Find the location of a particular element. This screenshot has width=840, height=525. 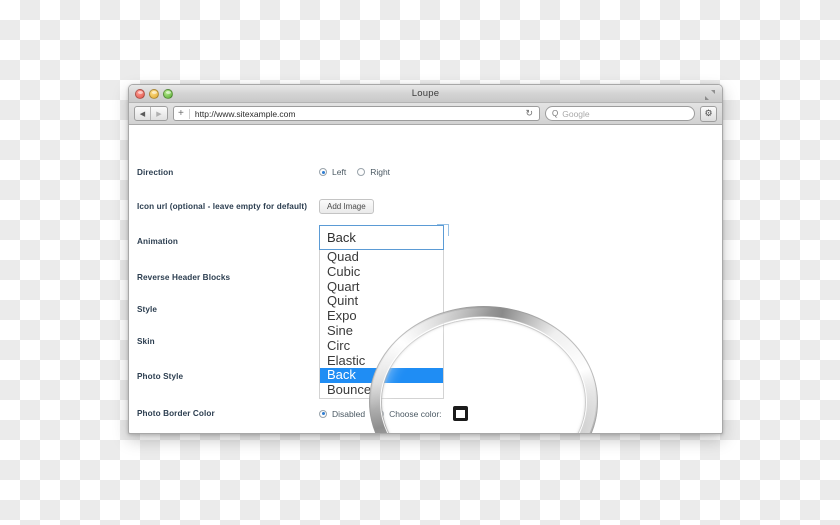

radio-label-border-choose-color: Choose color: is located at coordinates (415, 414).